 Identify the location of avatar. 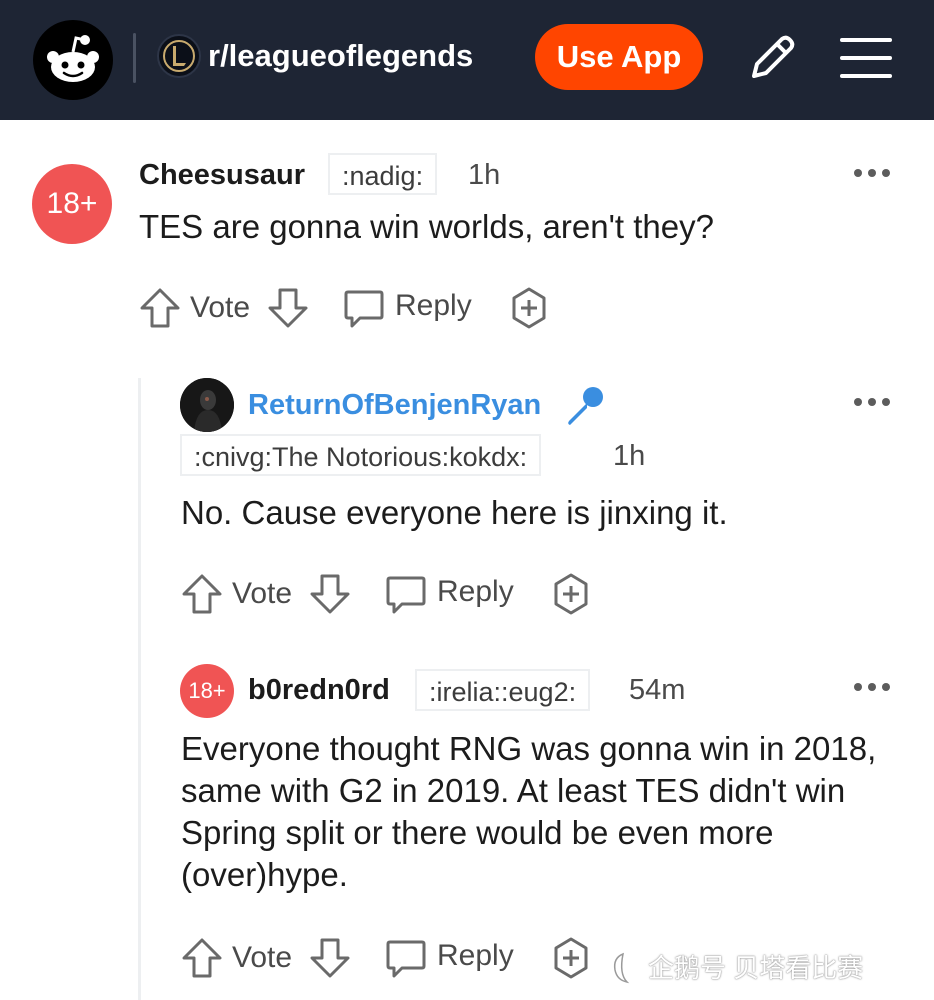
(207, 405).